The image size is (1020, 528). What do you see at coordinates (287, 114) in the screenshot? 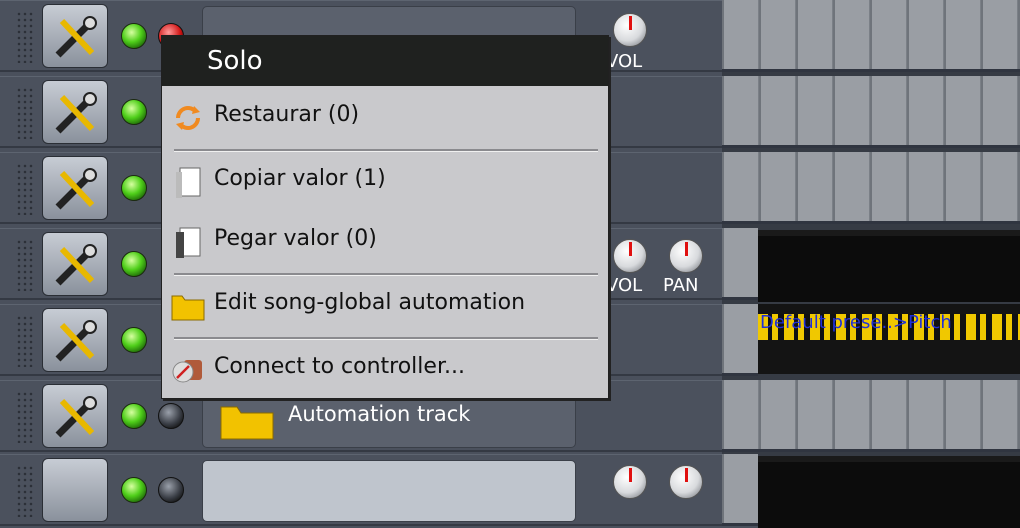
I see `menu-item-label: Restaurar (0)` at bounding box center [287, 114].